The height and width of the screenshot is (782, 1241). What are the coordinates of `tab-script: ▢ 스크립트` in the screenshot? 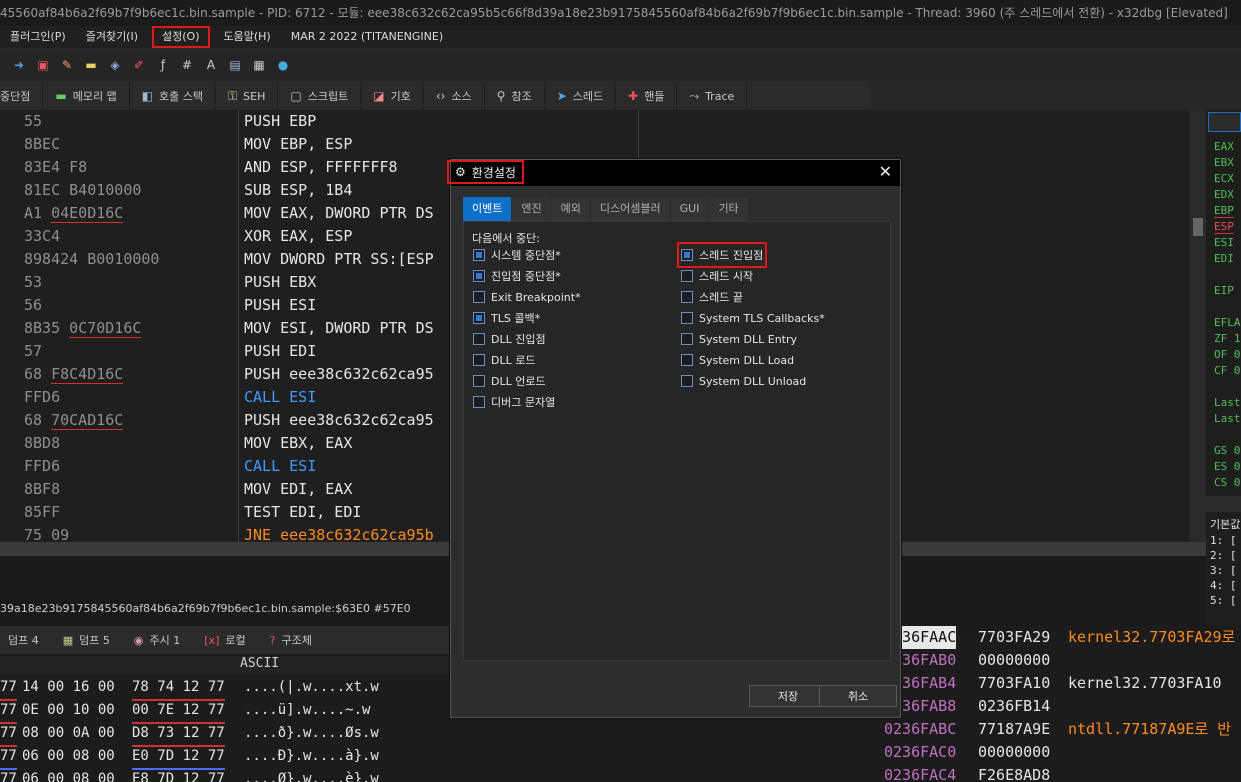 It's located at (320, 96).